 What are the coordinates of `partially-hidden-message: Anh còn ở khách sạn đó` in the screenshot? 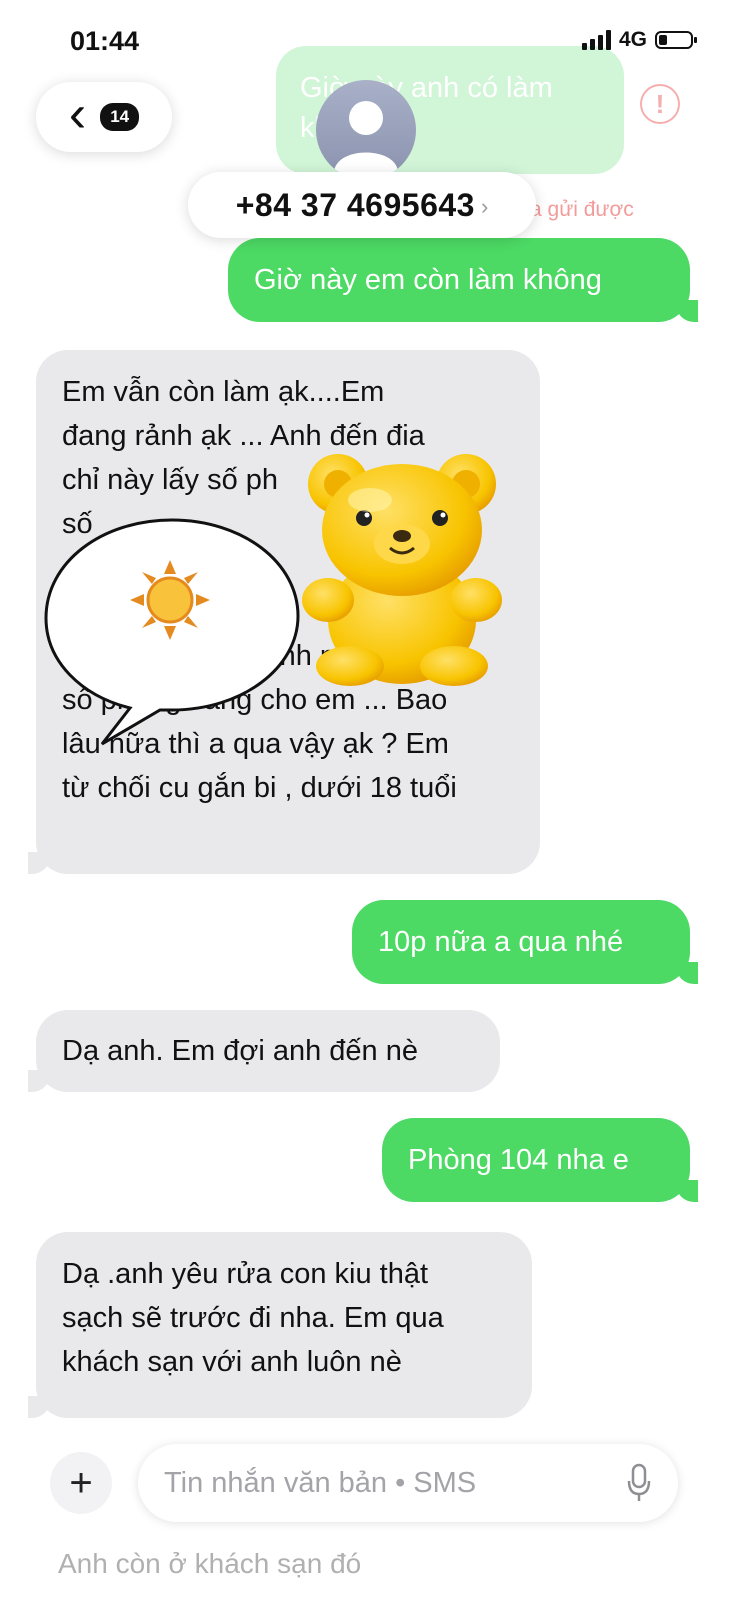 It's located at (210, 1563).